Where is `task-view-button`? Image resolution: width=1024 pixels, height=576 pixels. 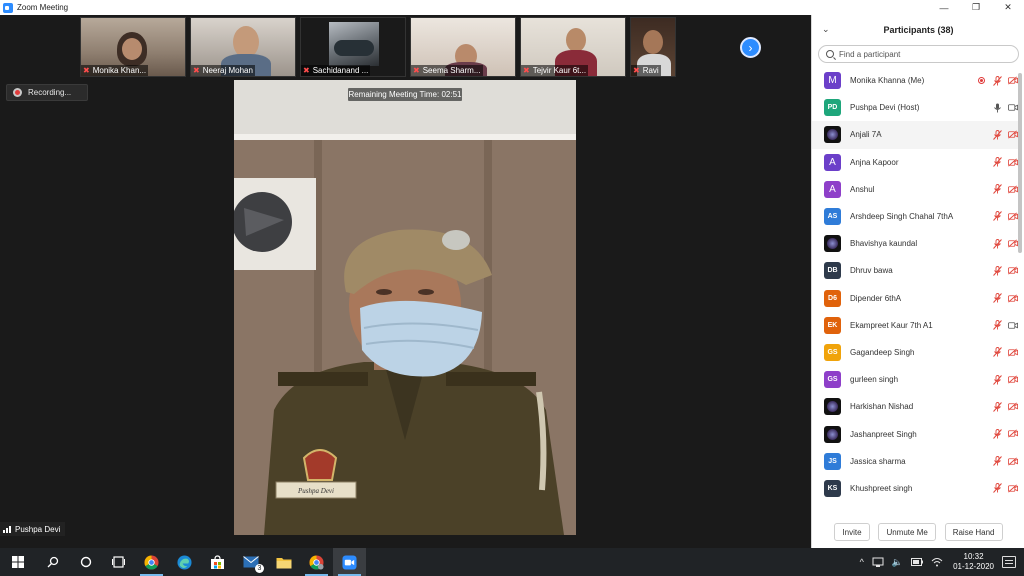
task-view-button is located at coordinates (118, 562).